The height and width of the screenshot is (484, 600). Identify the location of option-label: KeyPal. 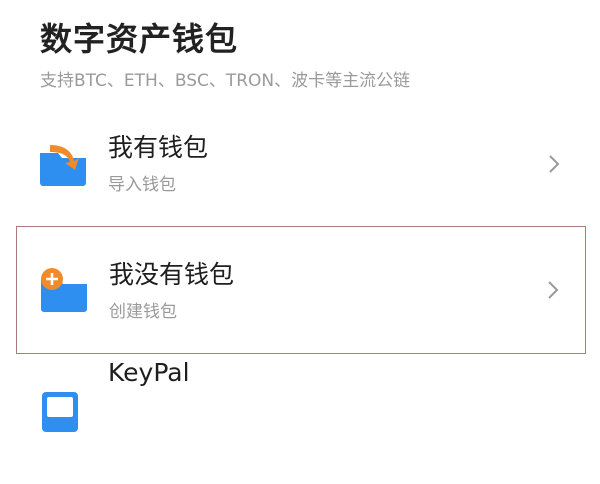
(149, 372).